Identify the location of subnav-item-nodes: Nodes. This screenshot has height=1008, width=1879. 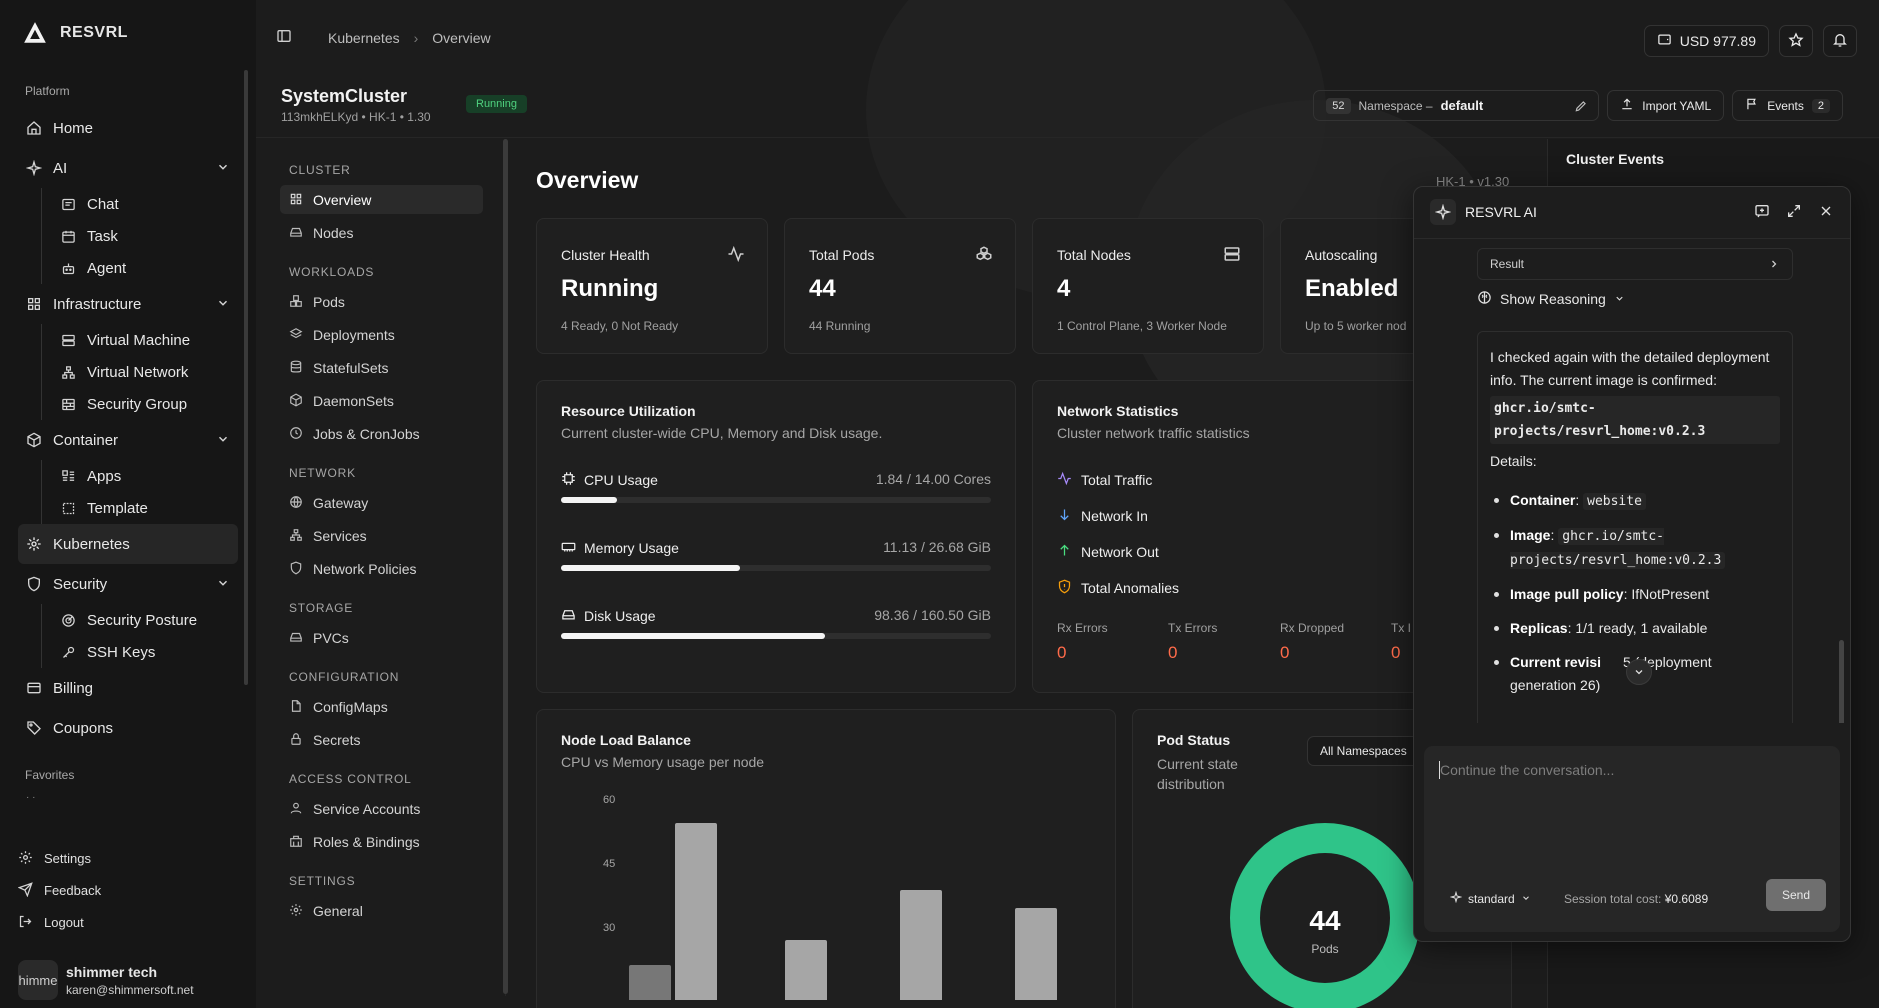
(381, 232).